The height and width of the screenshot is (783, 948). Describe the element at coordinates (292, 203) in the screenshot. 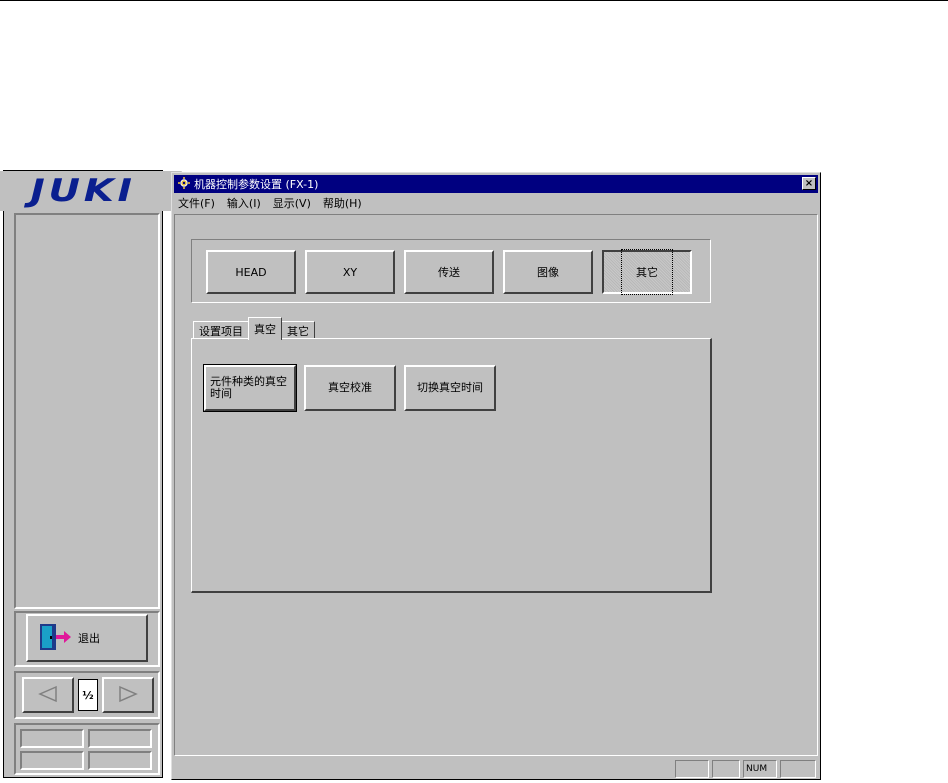

I see `menu-view: 显示(V)` at that location.